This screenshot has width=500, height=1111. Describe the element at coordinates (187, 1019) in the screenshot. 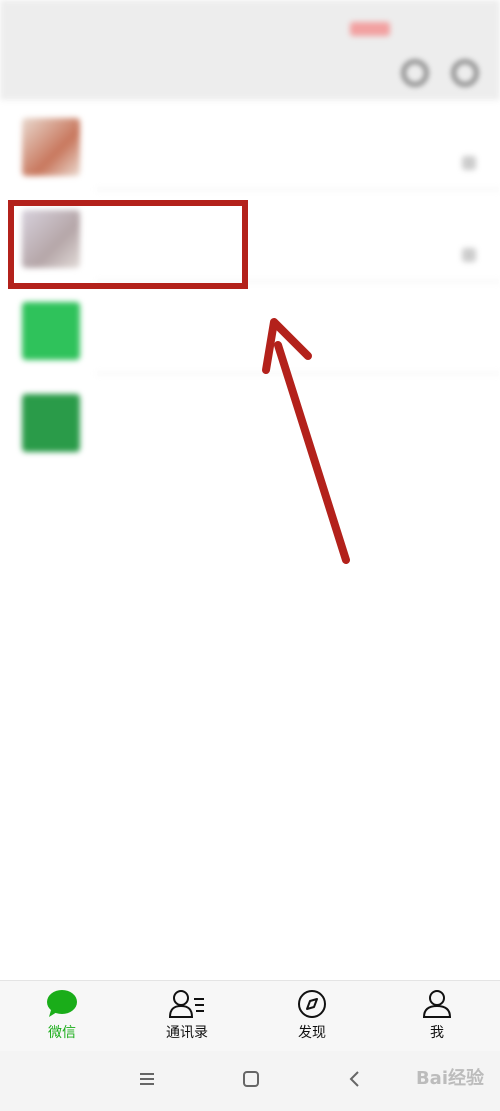

I see `tab-contacts: 通讯录` at that location.